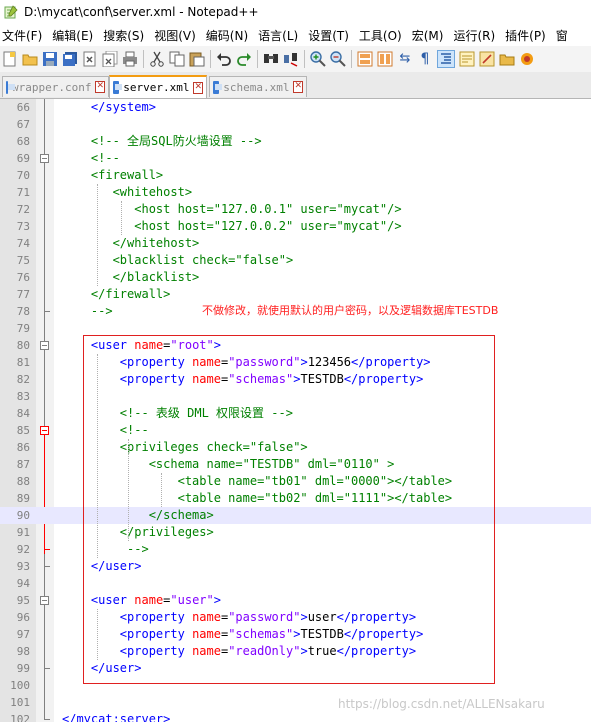  Describe the element at coordinates (23, 345) in the screenshot. I see `line-number: 80` at that location.